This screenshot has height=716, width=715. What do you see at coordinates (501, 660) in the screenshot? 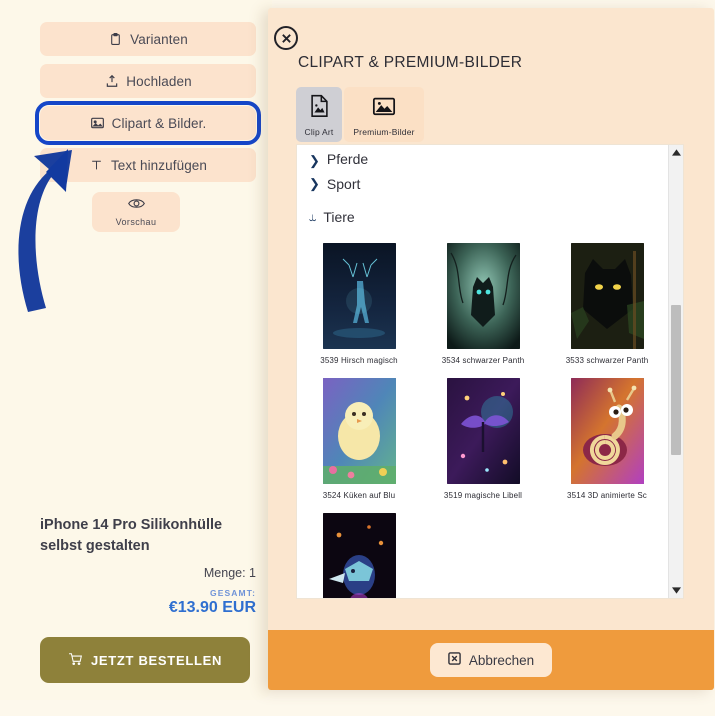
I see `cancel-button-label: Abbrechen` at bounding box center [501, 660].